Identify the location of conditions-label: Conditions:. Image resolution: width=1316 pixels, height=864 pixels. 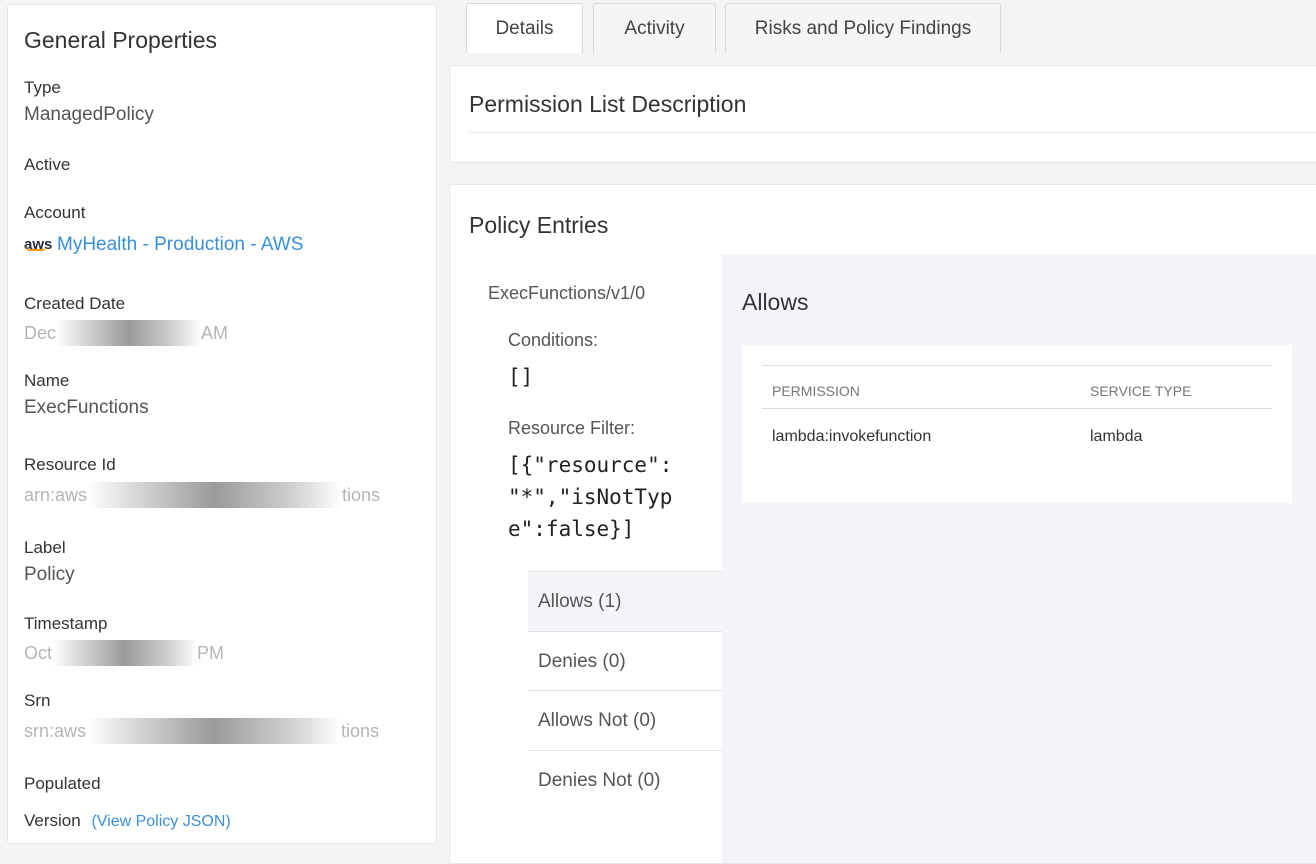
(553, 340).